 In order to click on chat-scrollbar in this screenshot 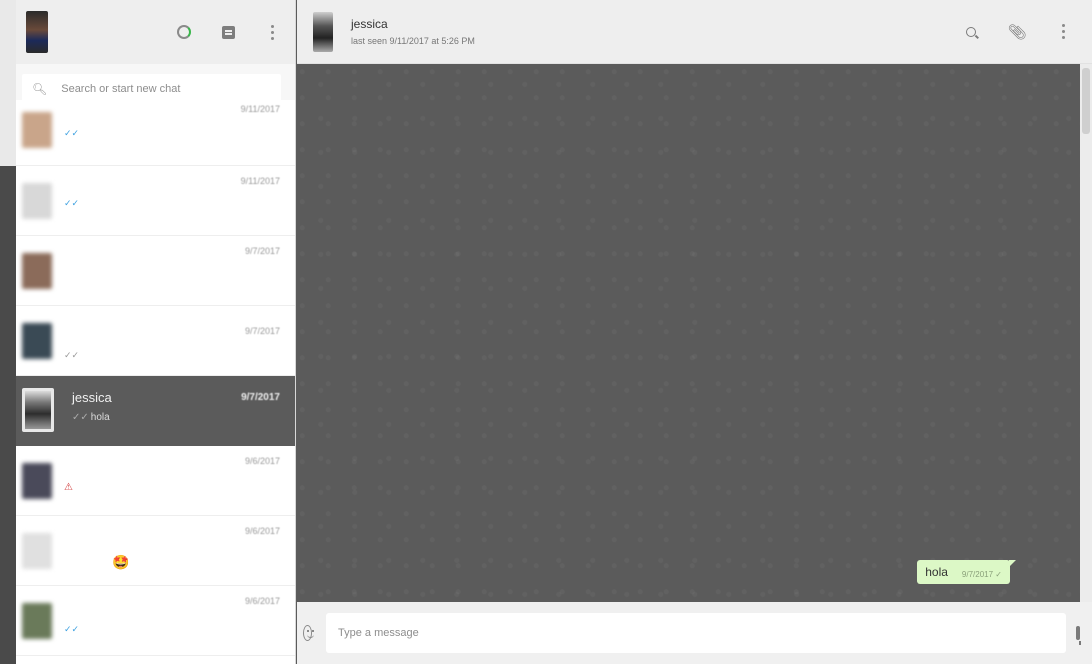, I will do `click(1086, 333)`.